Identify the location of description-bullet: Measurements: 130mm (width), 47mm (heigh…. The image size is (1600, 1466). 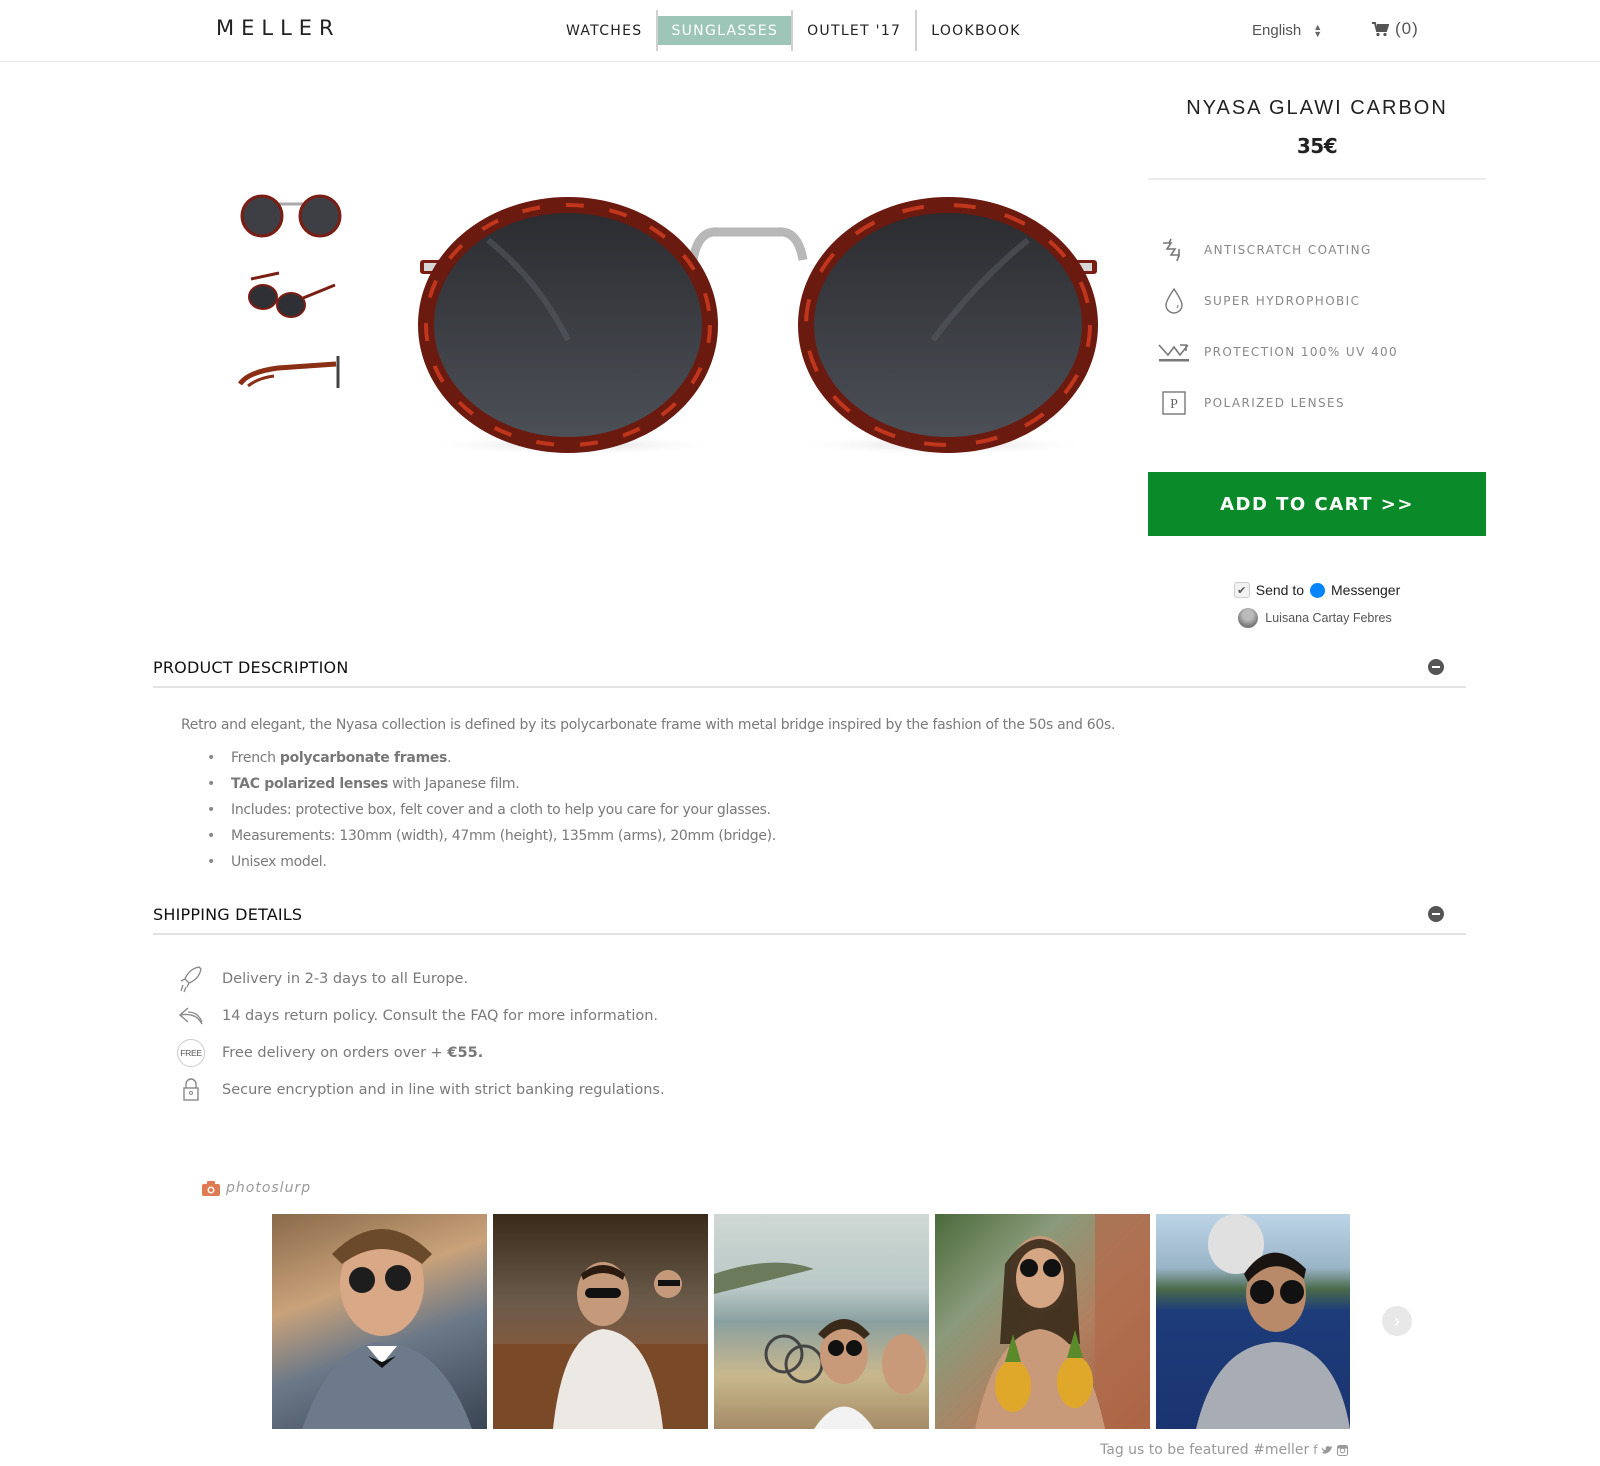
(819, 836).